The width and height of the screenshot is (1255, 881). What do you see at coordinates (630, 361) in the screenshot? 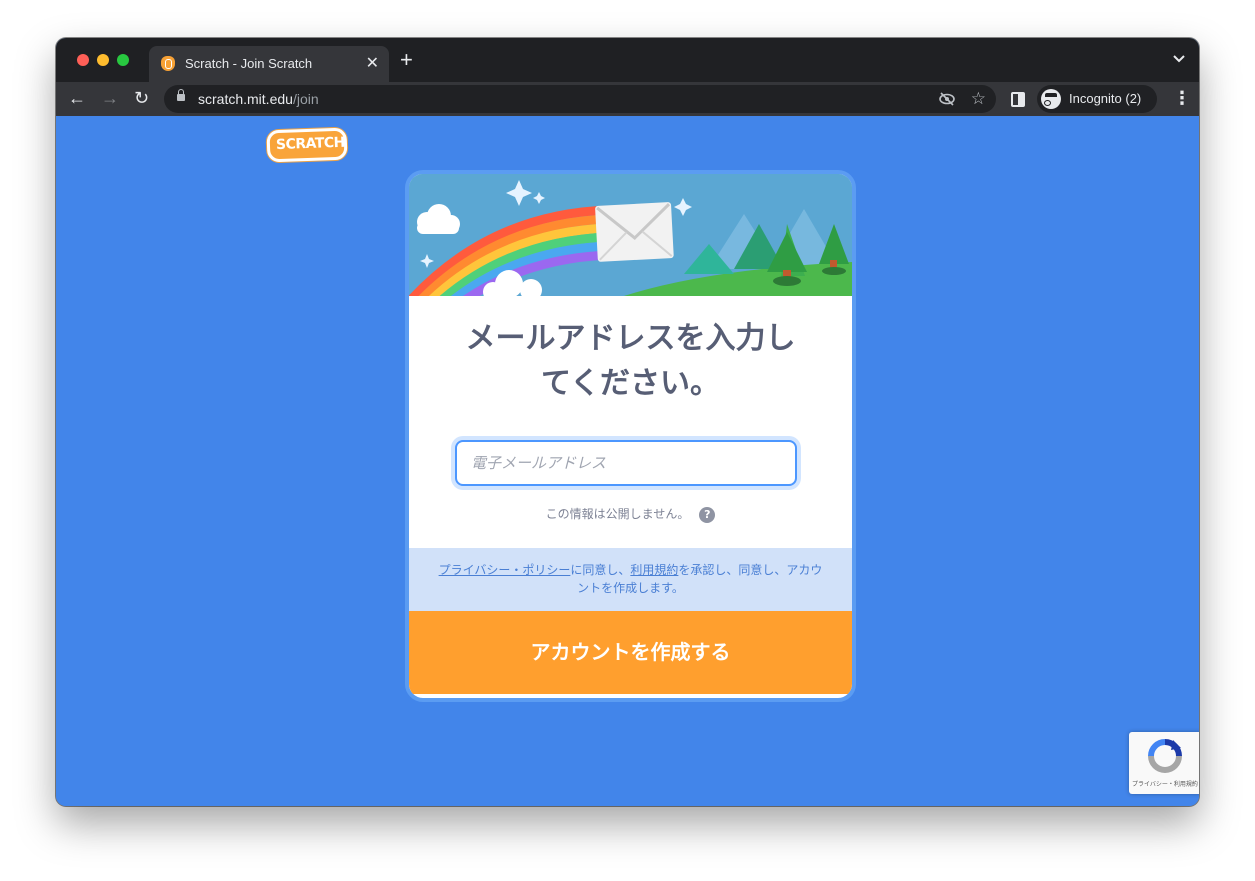
I see `page-title: メールアドレスを入力し てください。` at bounding box center [630, 361].